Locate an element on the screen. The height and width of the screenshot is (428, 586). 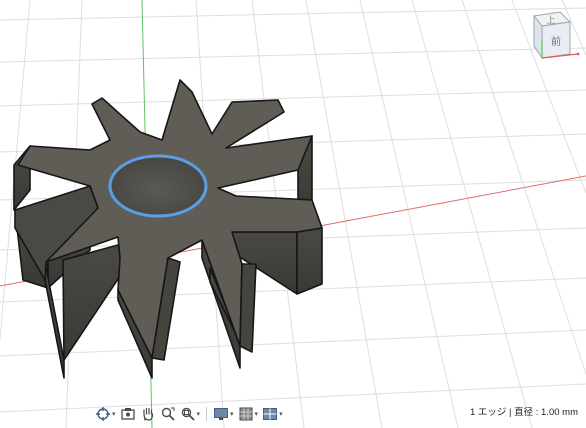
display-monitor-icon is located at coordinates (221, 414).